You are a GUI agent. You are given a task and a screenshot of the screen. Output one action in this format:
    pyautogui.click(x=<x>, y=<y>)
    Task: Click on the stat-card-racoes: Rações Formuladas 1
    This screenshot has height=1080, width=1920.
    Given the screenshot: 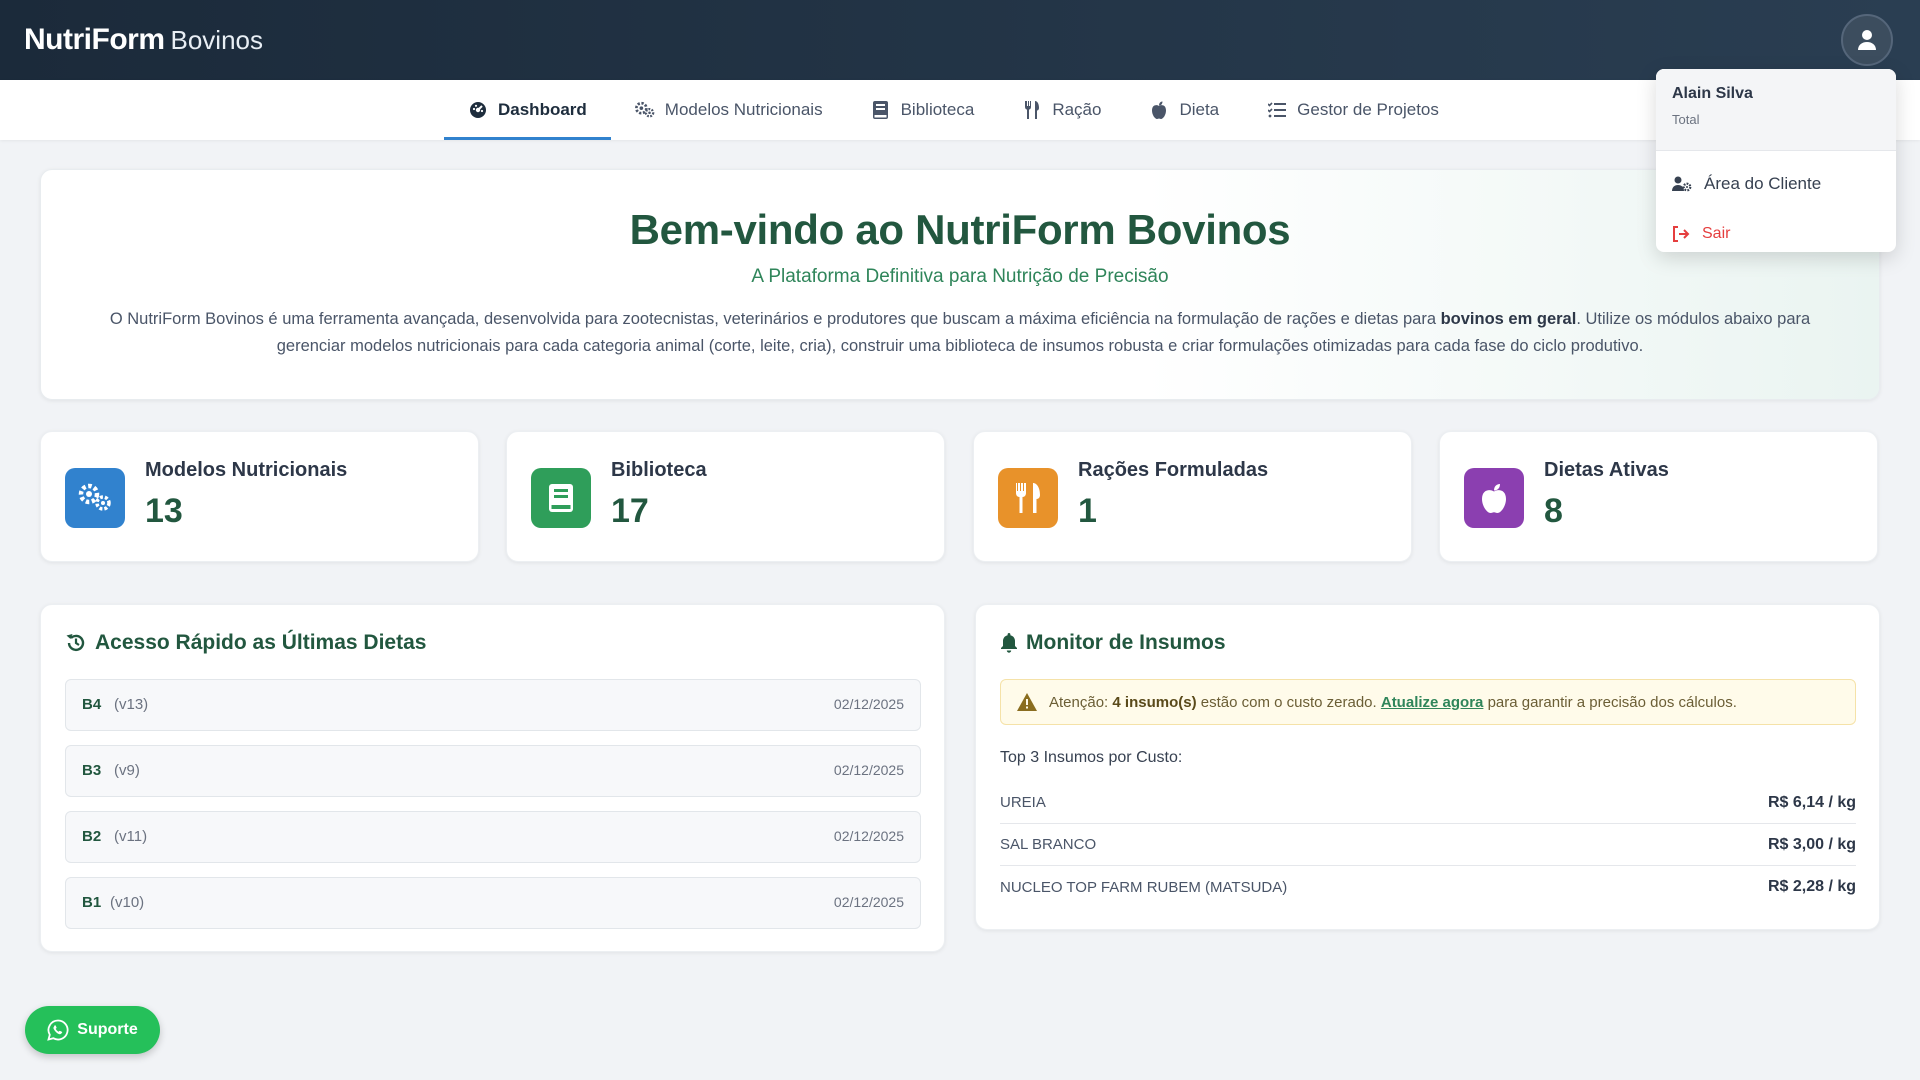 What is the action you would take?
    pyautogui.click(x=1192, y=496)
    